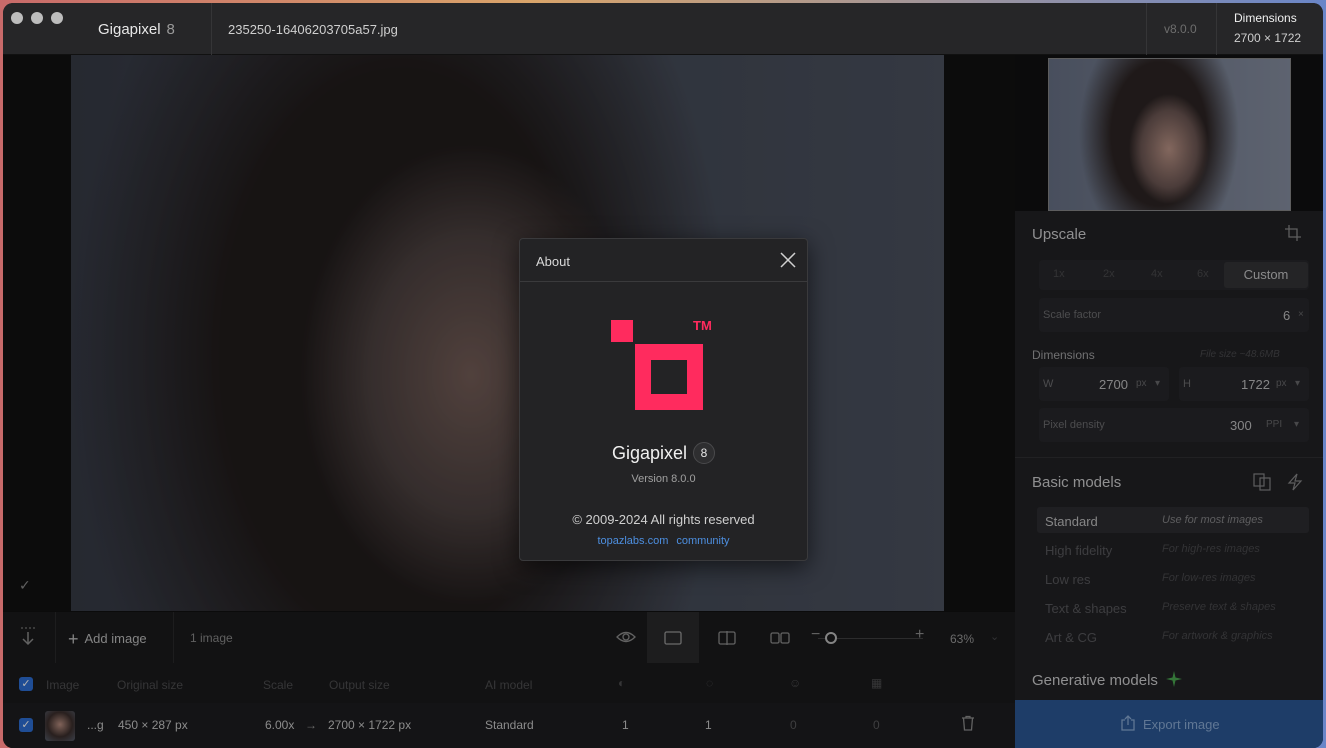 The image size is (1326, 748). What do you see at coordinates (1209, 578) in the screenshot?
I see `model-description: For low-res images` at bounding box center [1209, 578].